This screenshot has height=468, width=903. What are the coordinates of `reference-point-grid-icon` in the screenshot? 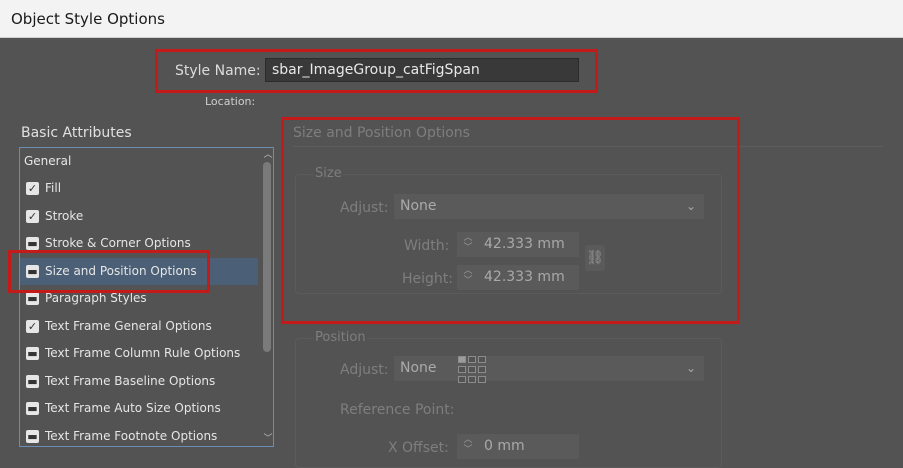 It's located at (473, 371).